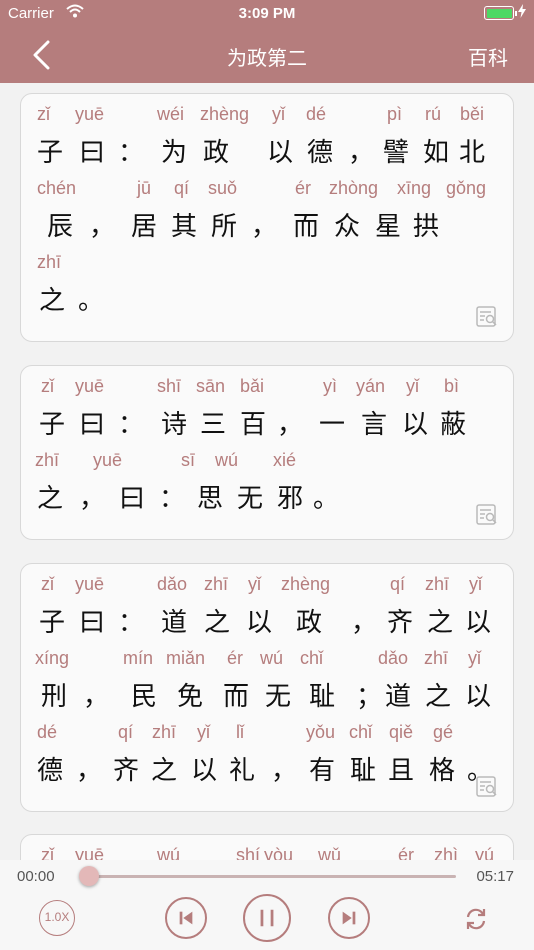 The image size is (534, 950). I want to click on pinyin-syllable: zhòng, so click(354, 188).